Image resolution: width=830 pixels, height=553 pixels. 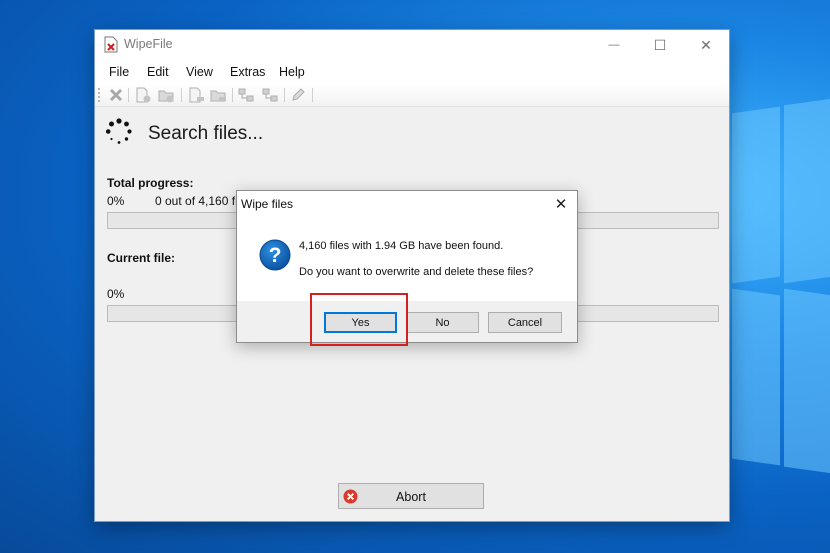 I want to click on no-button-label: No, so click(x=442, y=322).